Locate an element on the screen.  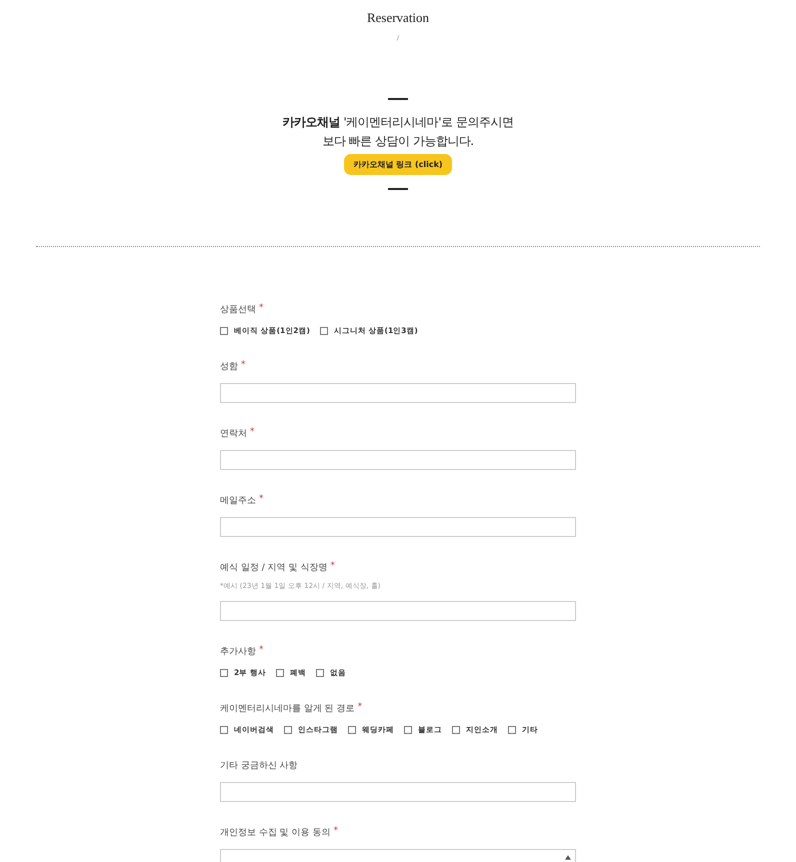
field-label: 케이멘터리시네마를 알게 된 경로 is located at coordinates (287, 709).